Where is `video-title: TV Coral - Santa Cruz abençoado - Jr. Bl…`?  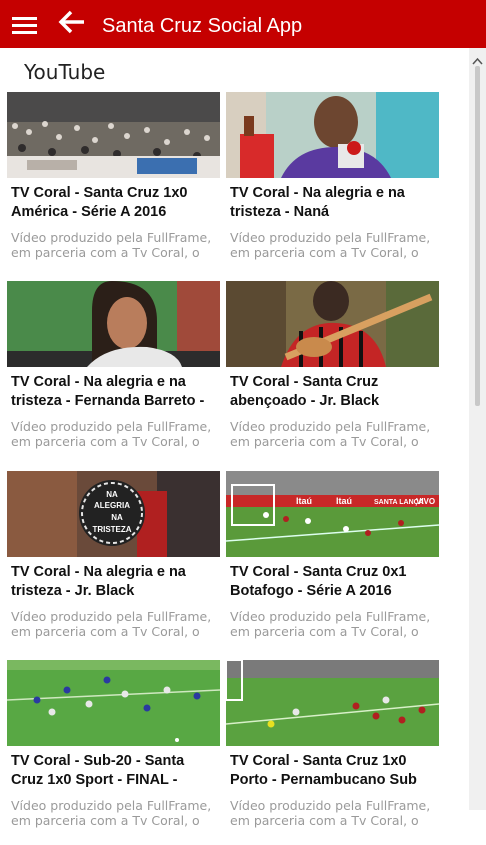
video-title: TV Coral - Santa Cruz abençoado - Jr. Bl… is located at coordinates (333, 392).